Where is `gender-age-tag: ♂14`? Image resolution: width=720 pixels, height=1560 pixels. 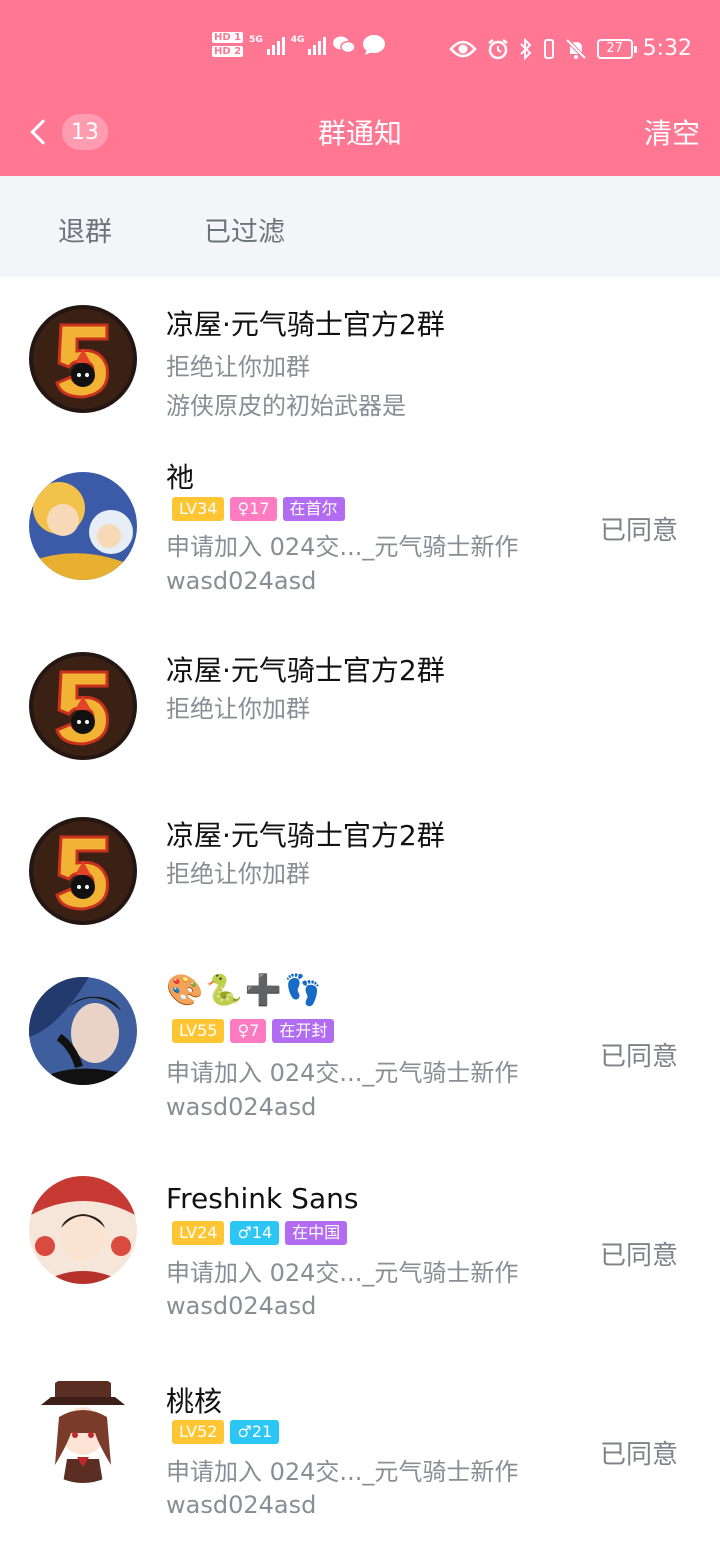
gender-age-tag: ♂14 is located at coordinates (255, 1233).